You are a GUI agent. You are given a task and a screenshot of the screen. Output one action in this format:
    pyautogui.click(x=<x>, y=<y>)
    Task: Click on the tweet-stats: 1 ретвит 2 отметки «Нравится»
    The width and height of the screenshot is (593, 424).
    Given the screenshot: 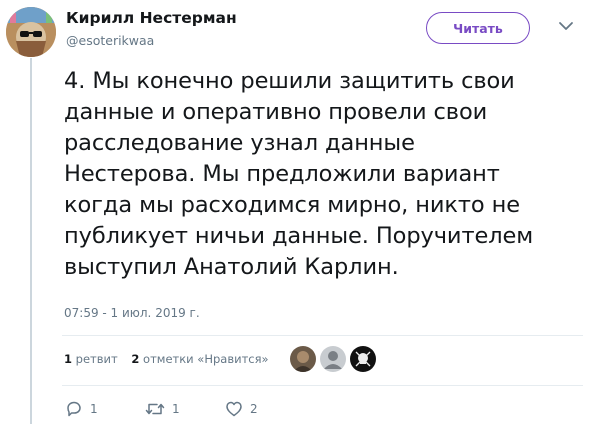 What is the action you would take?
    pyautogui.click(x=171, y=359)
    